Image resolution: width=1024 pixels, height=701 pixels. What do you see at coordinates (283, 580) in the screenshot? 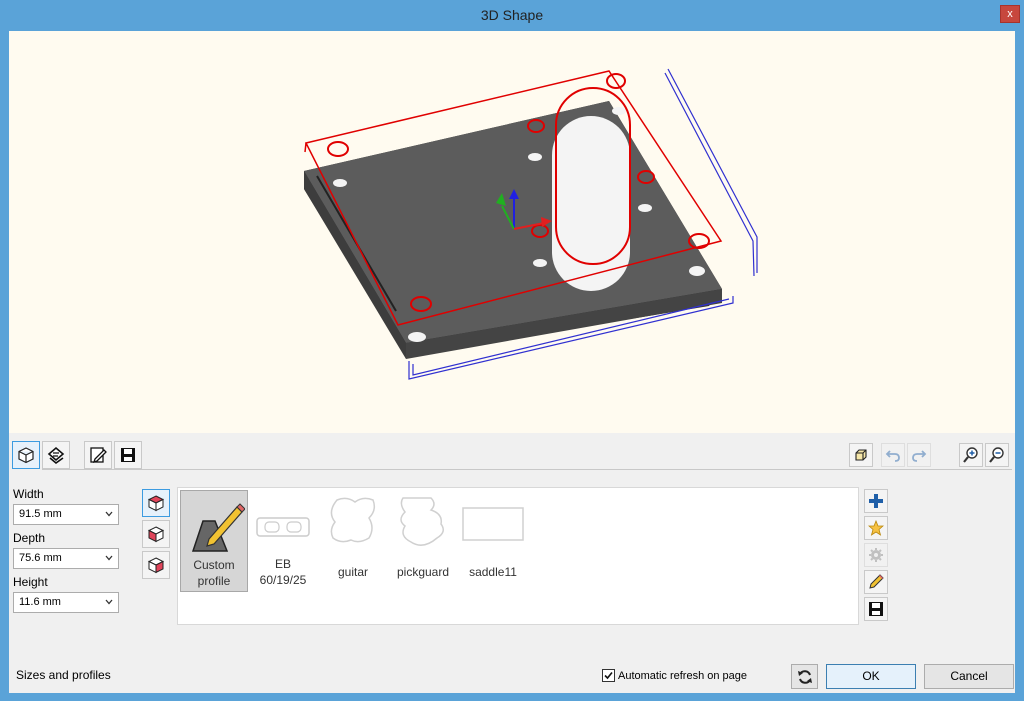
I see `profile-label-line2: 60/19/25` at bounding box center [283, 580].